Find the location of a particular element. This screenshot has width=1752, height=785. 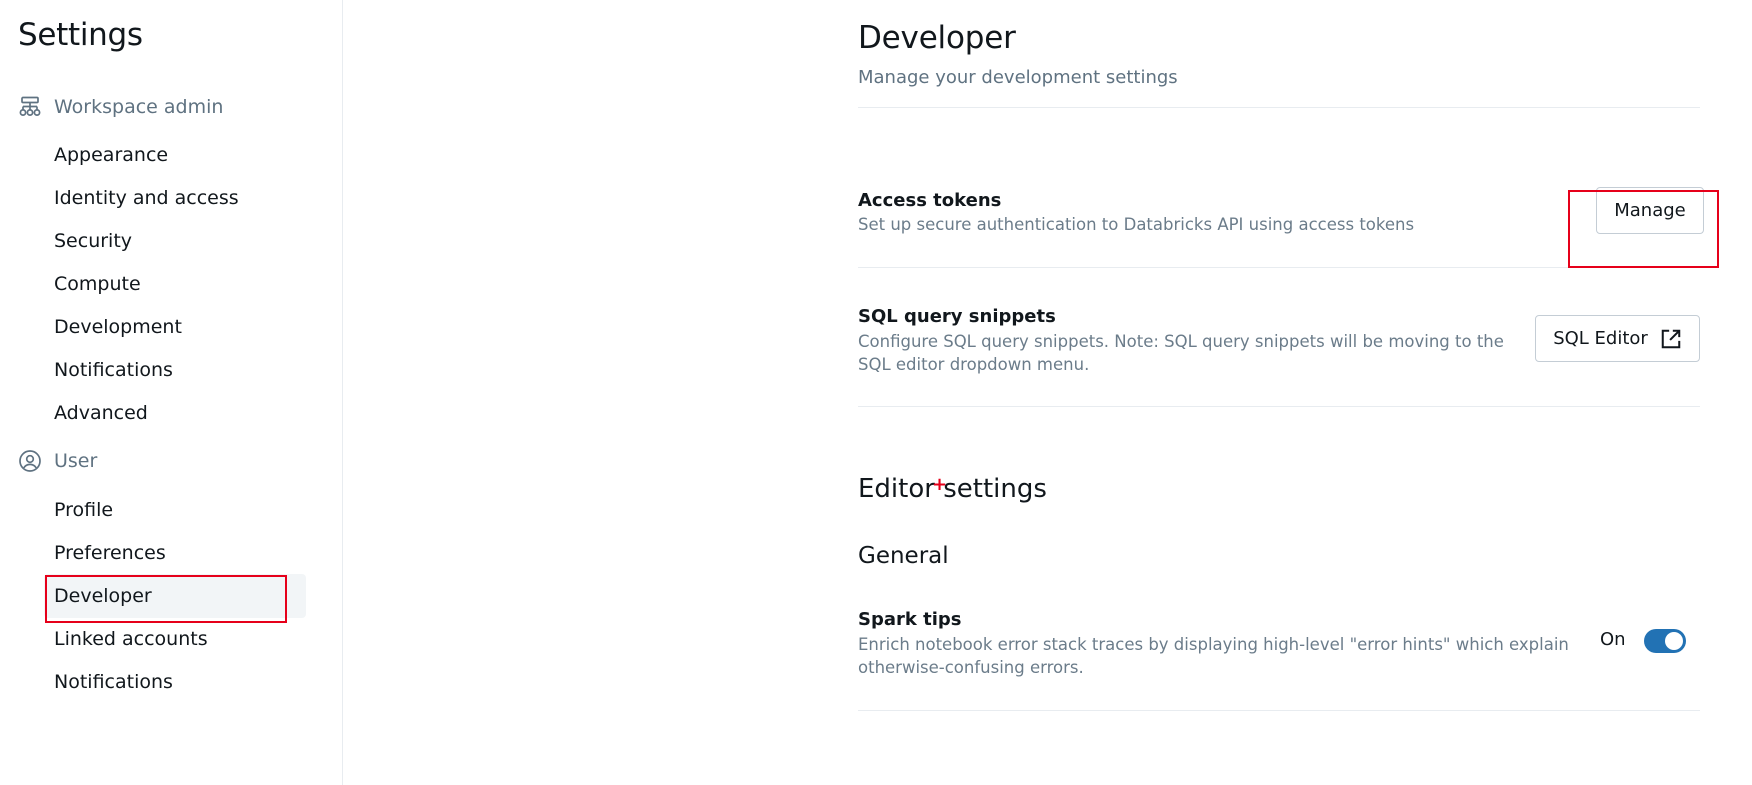

sql-snippets-title: SQL query snippets is located at coordinates (957, 316).